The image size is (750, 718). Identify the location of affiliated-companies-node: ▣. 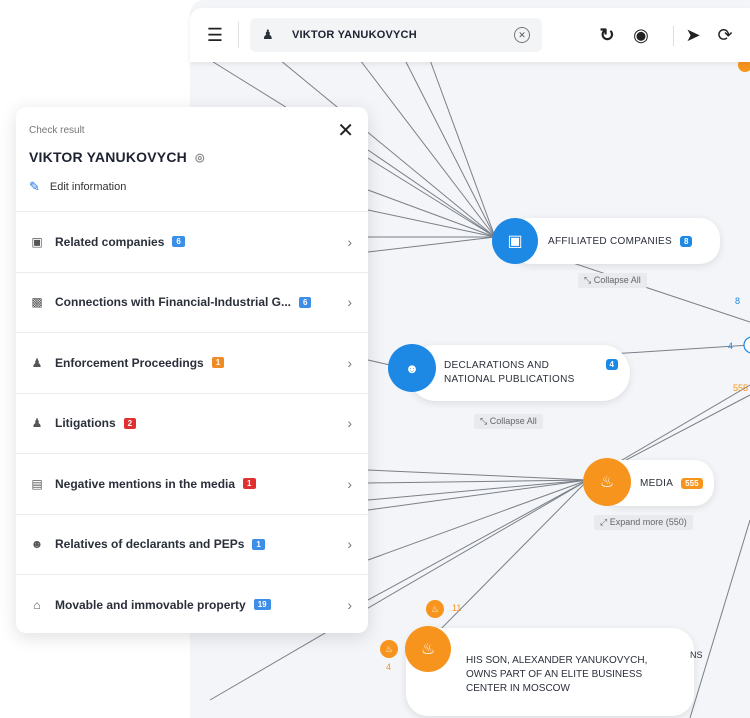
(515, 241).